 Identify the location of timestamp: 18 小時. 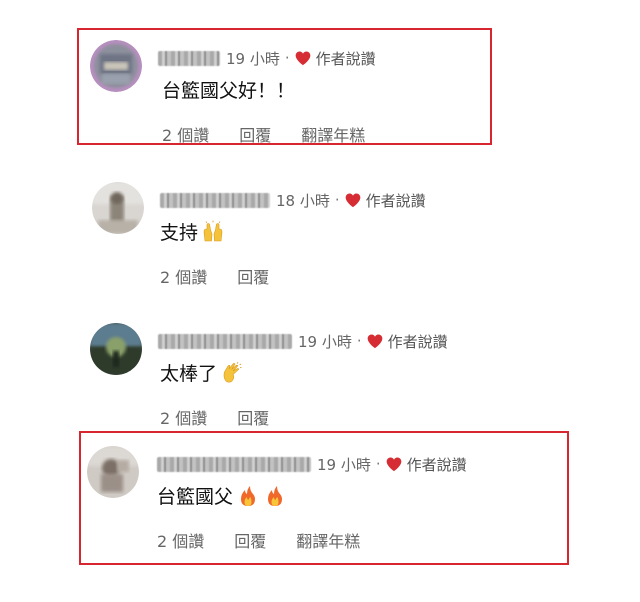
(303, 200).